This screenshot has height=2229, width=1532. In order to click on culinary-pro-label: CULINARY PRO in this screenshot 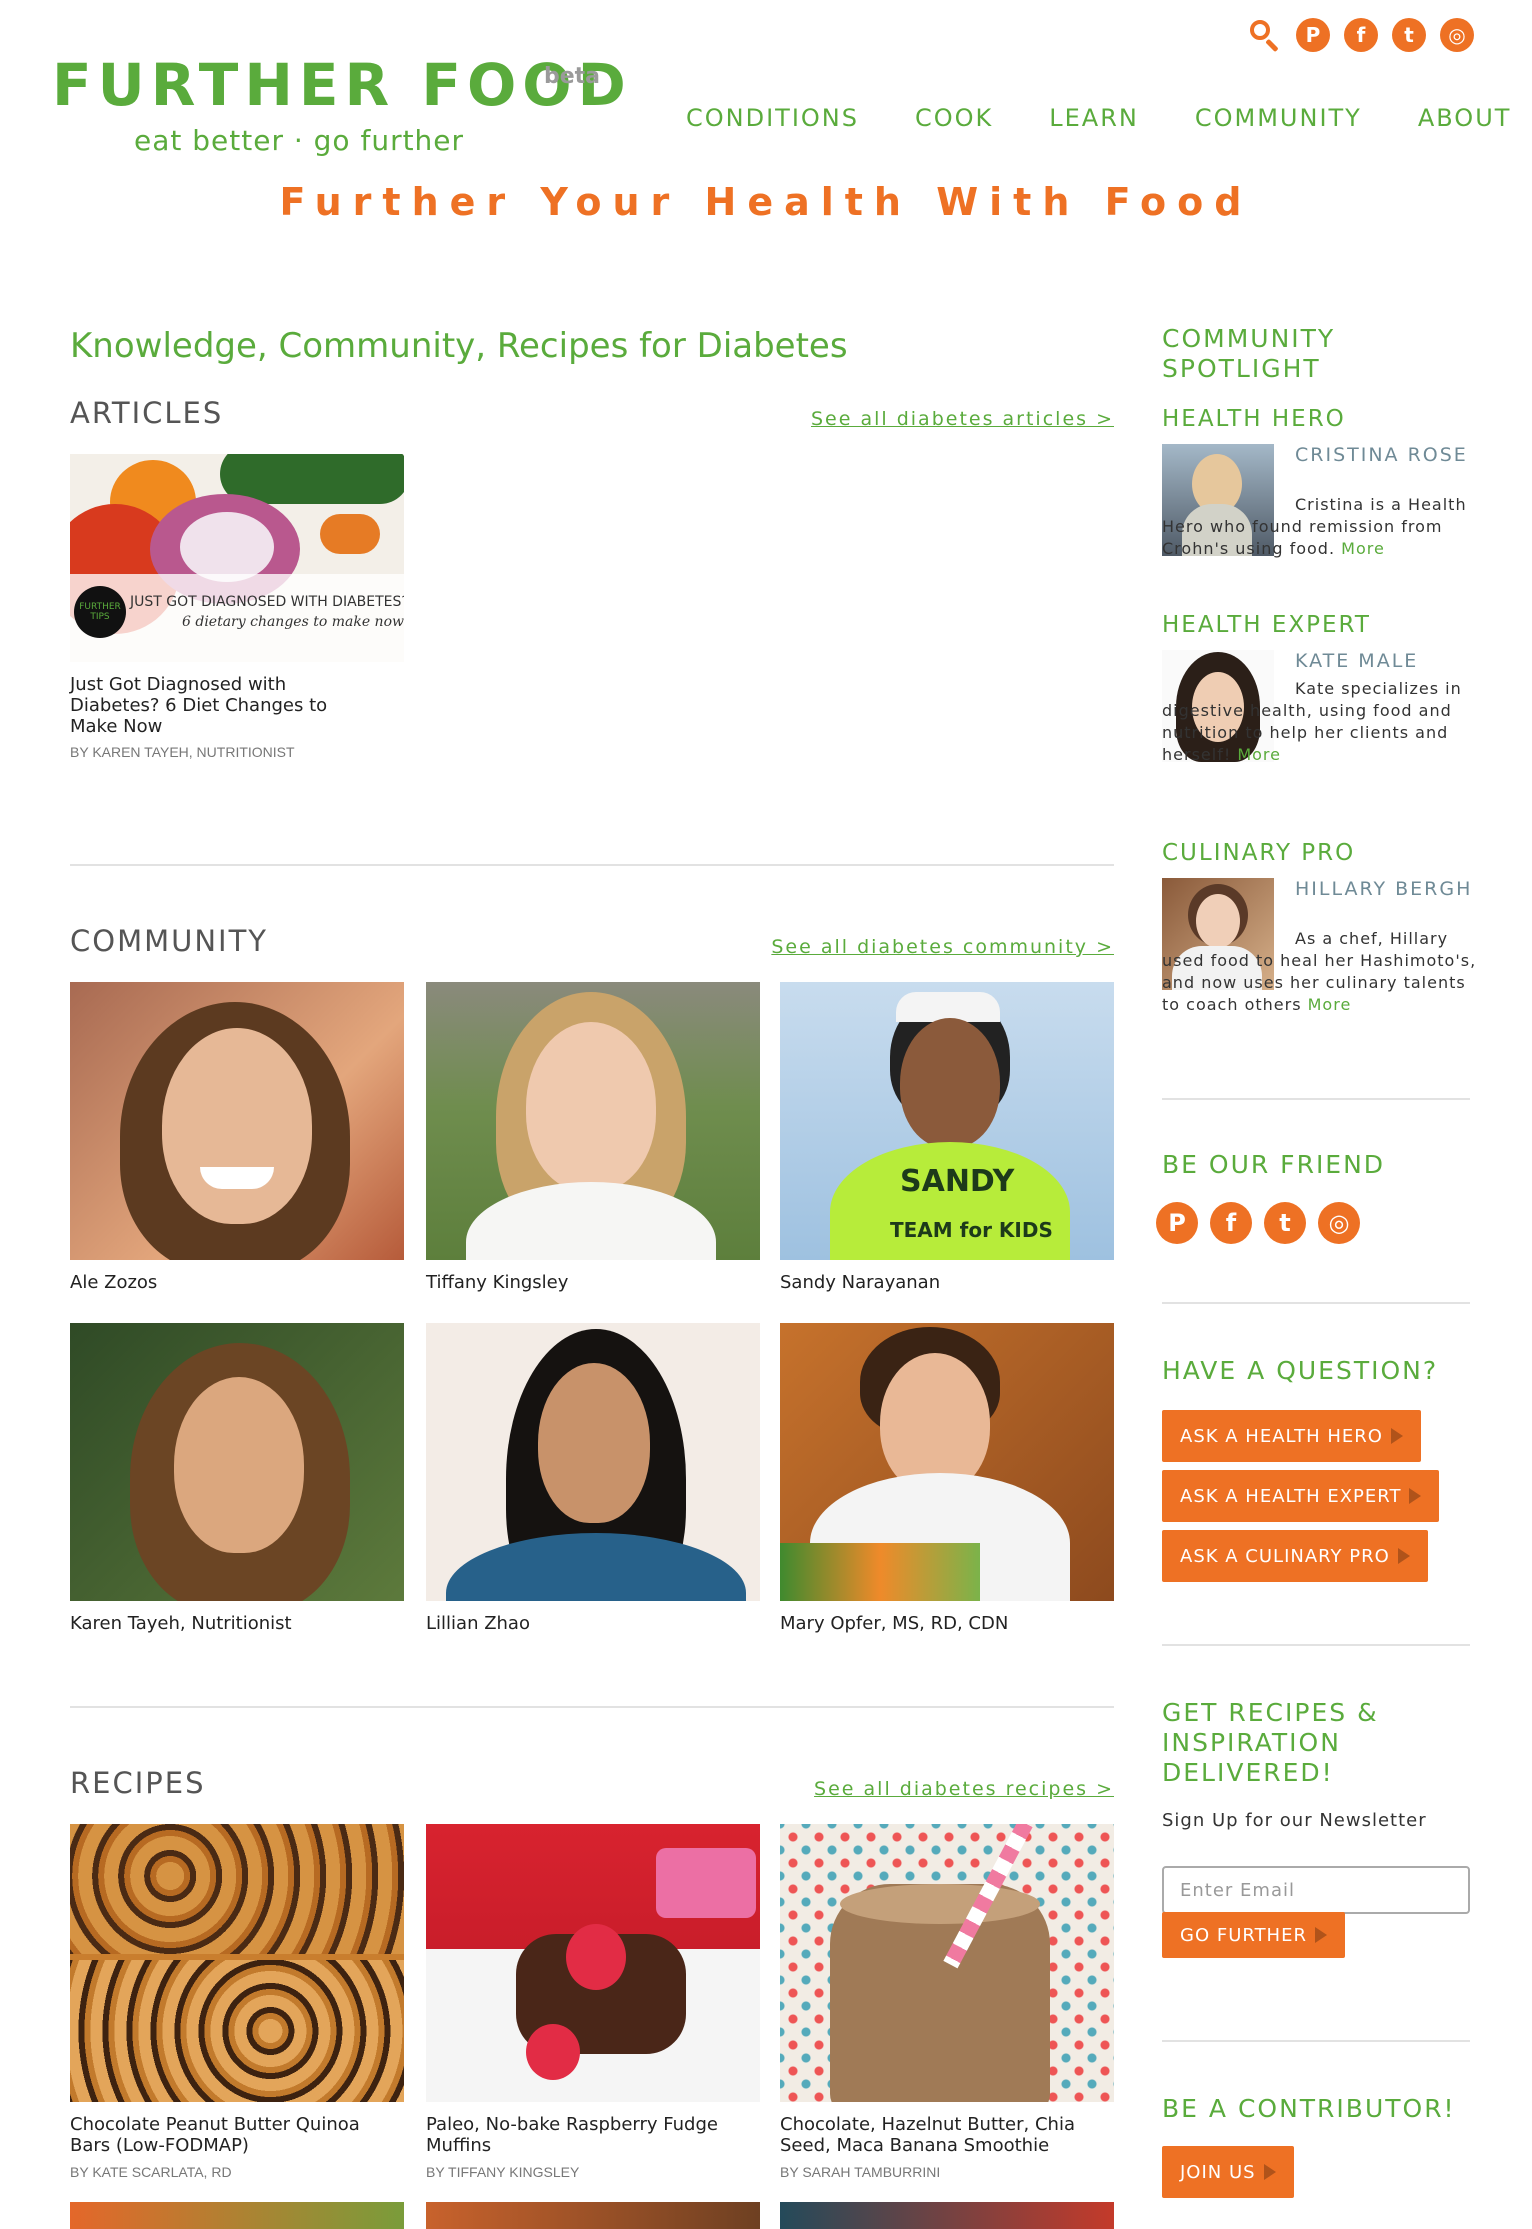, I will do `click(1259, 853)`.